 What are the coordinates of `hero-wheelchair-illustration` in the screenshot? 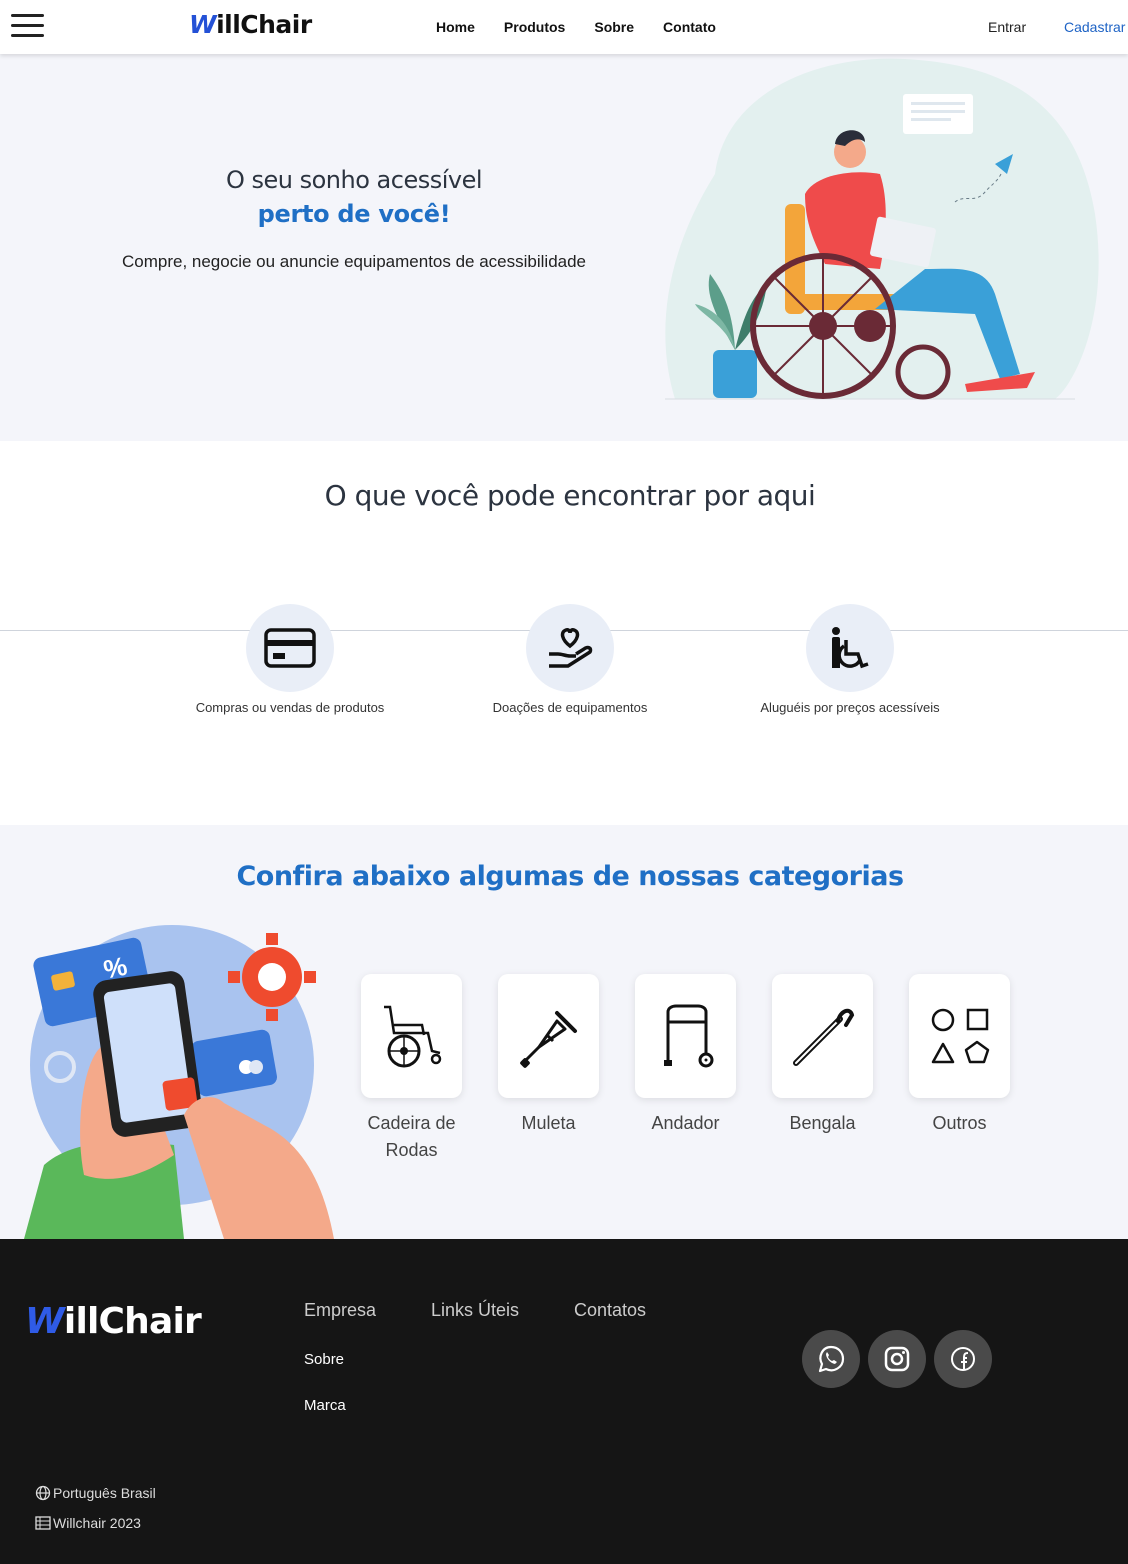 It's located at (882, 229).